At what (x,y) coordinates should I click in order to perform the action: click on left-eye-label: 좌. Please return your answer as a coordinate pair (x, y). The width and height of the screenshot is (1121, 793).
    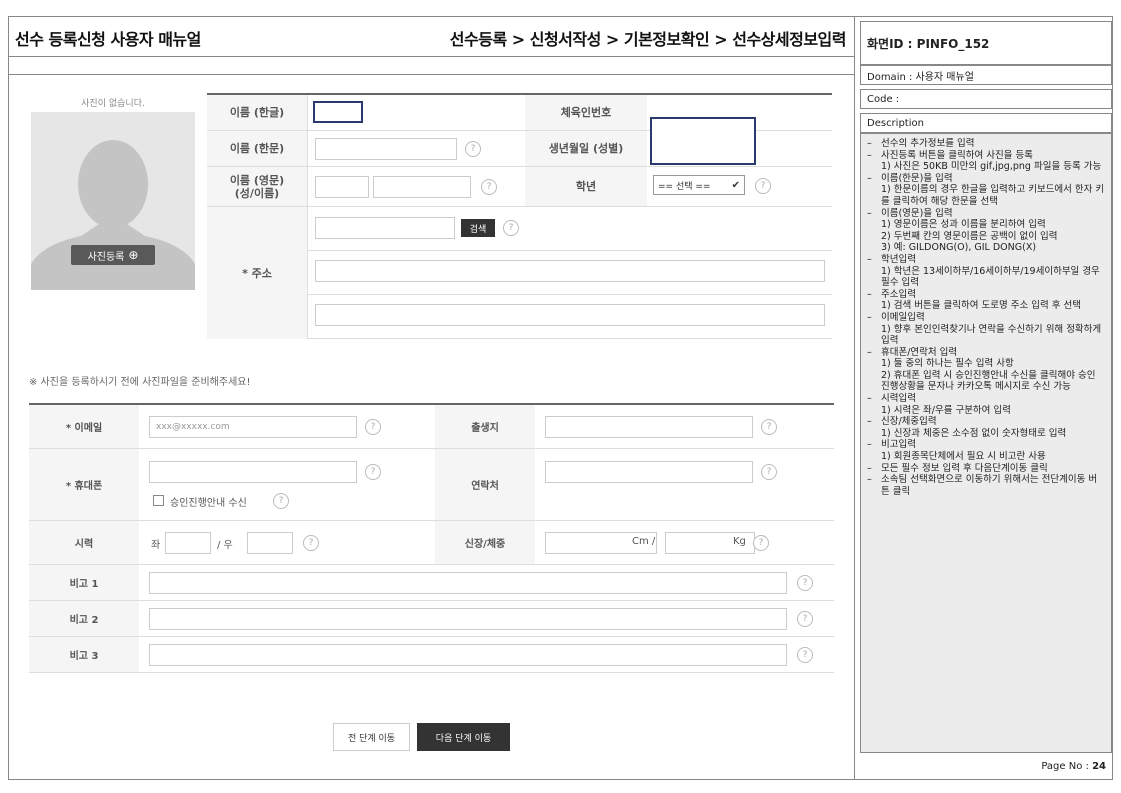
    Looking at the image, I should click on (156, 545).